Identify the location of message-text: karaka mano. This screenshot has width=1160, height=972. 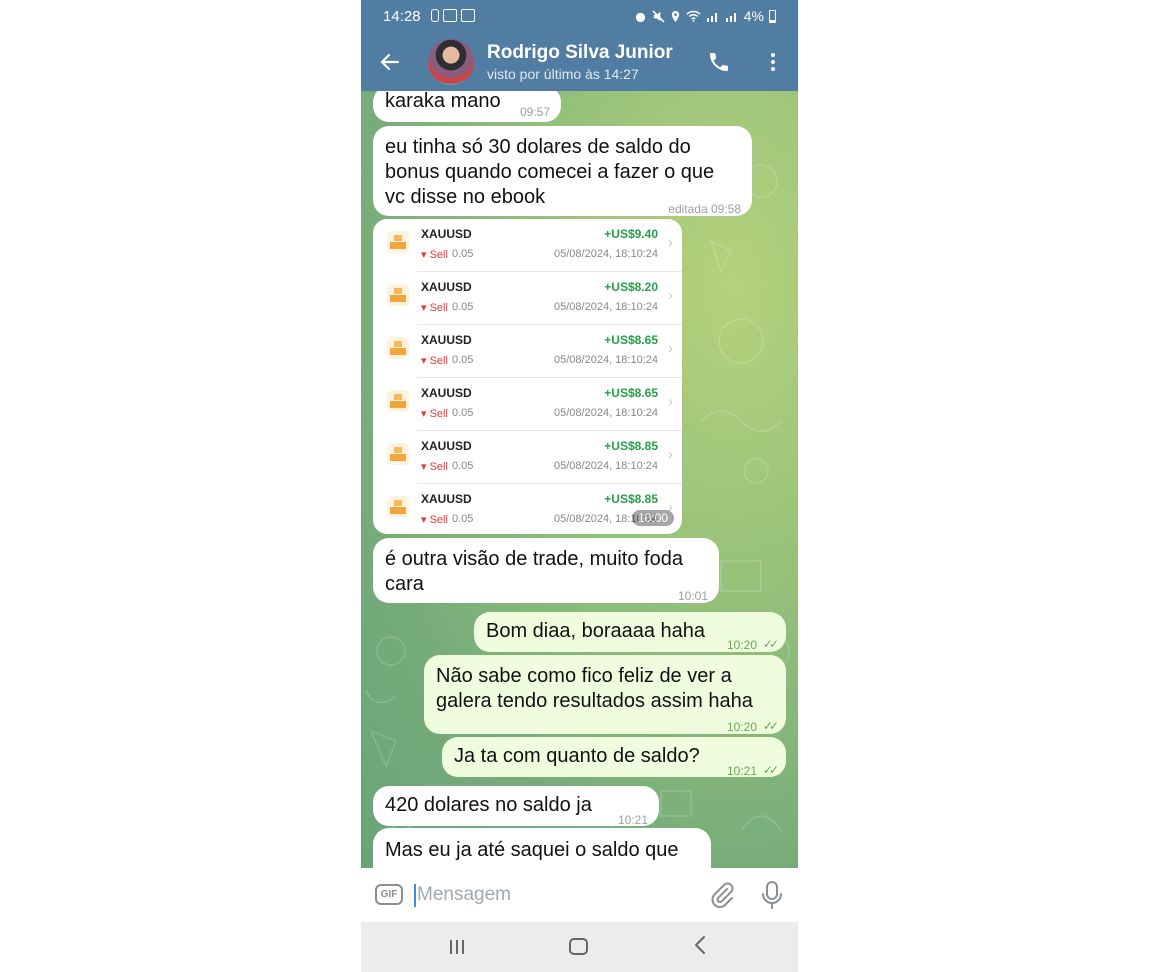
(443, 101).